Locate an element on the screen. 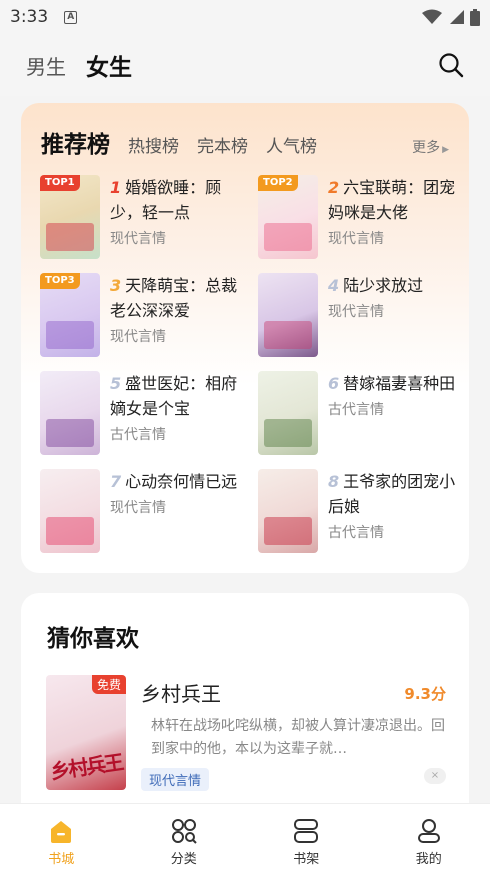 This screenshot has width=490, height=871. rank-number: 6 is located at coordinates (334, 383).